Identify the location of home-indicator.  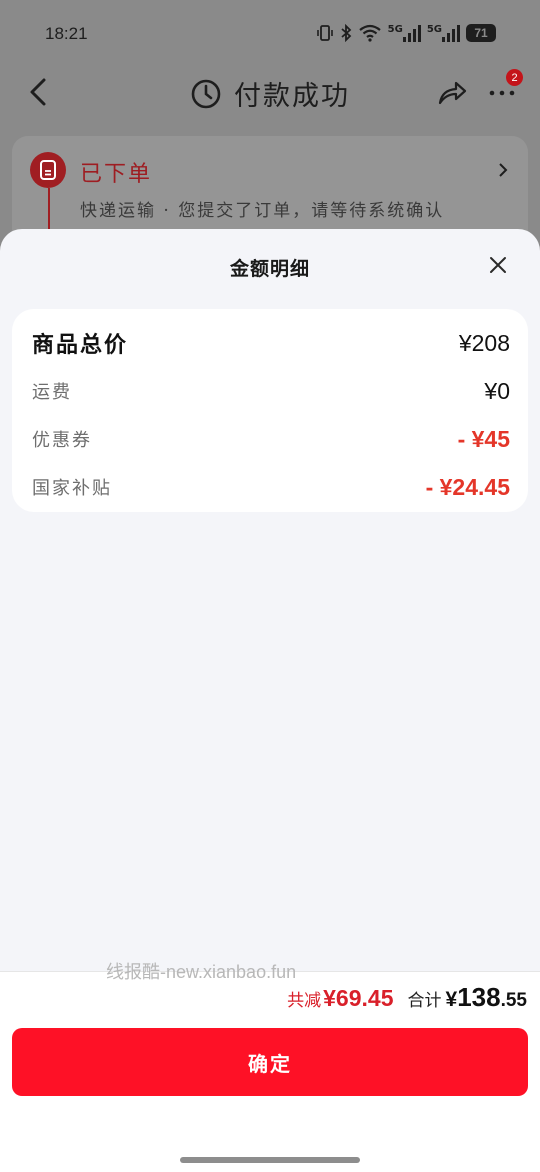
(270, 1160).